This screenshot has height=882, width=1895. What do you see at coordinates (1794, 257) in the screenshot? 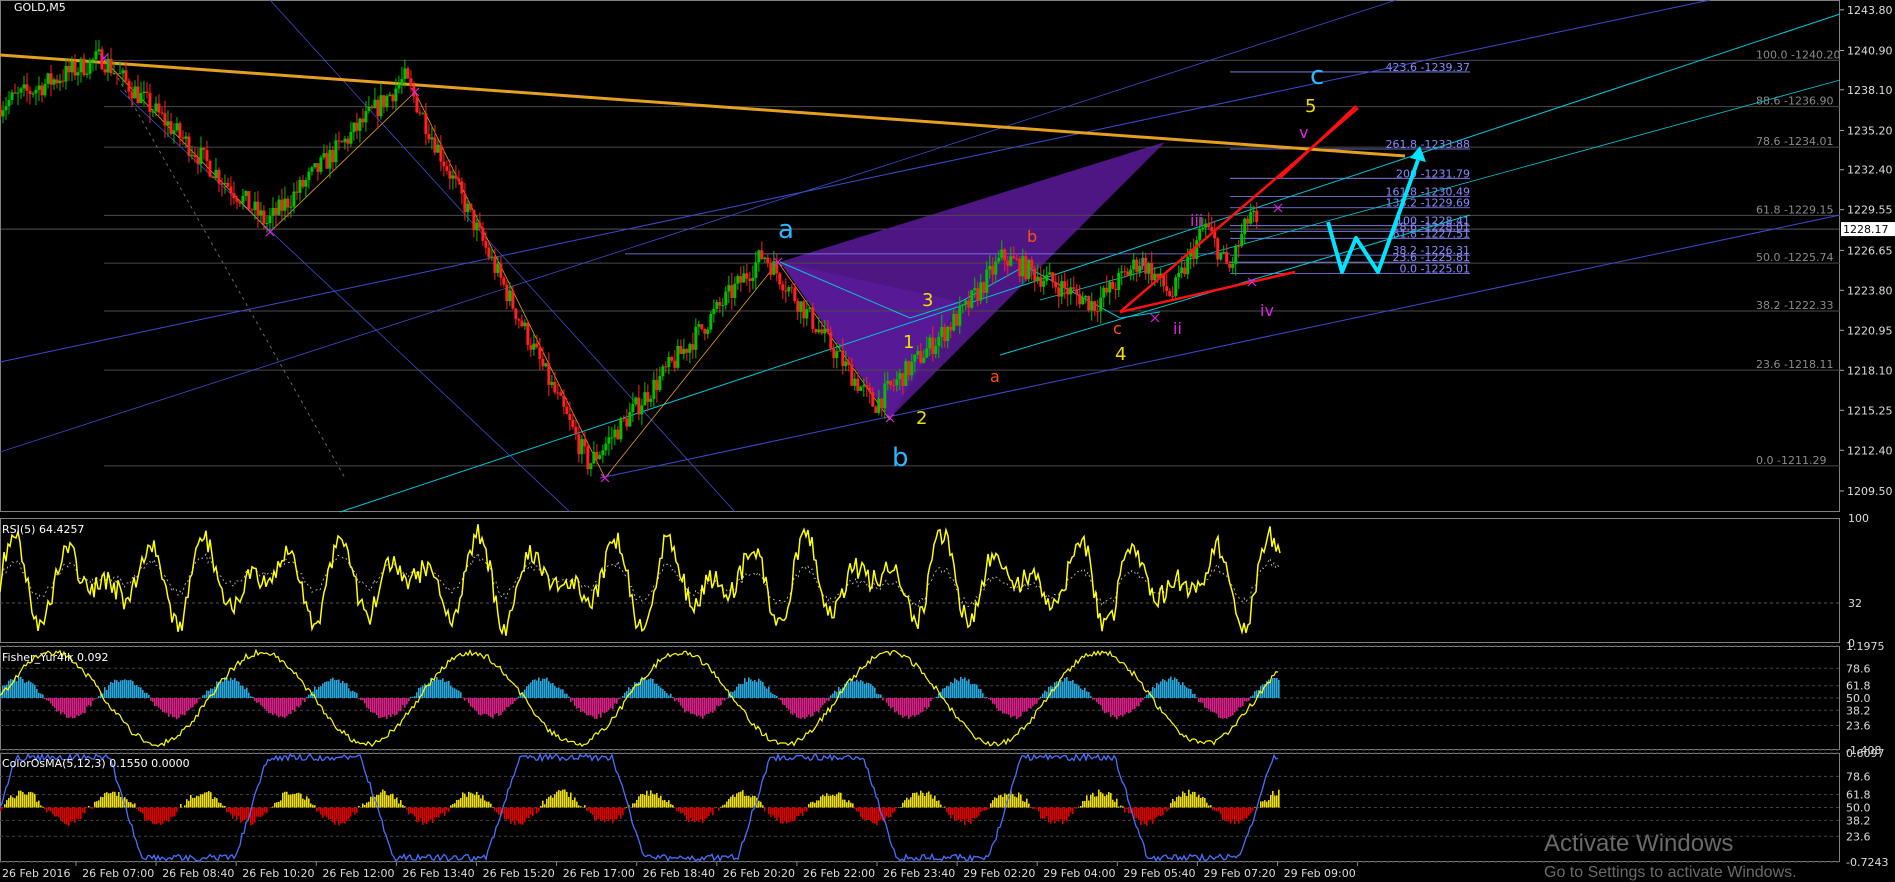
I see `fib-retracement-label: 50.0 -1225.74` at bounding box center [1794, 257].